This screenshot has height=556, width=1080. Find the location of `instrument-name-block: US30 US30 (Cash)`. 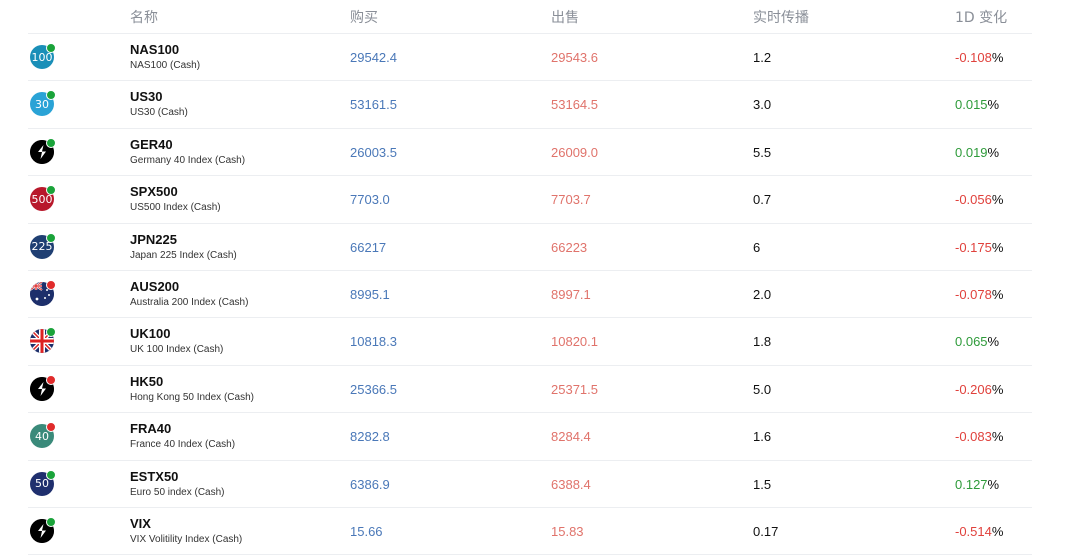

instrument-name-block: US30 US30 (Cash) is located at coordinates (159, 104).